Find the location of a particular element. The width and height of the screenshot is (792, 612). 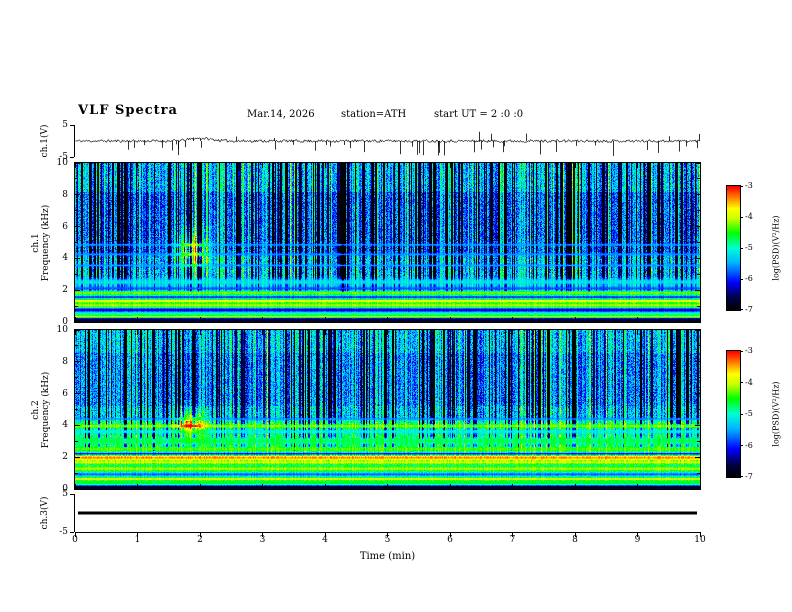

ch1-wave-y-tick-label: 5 is located at coordinates (65, 125).